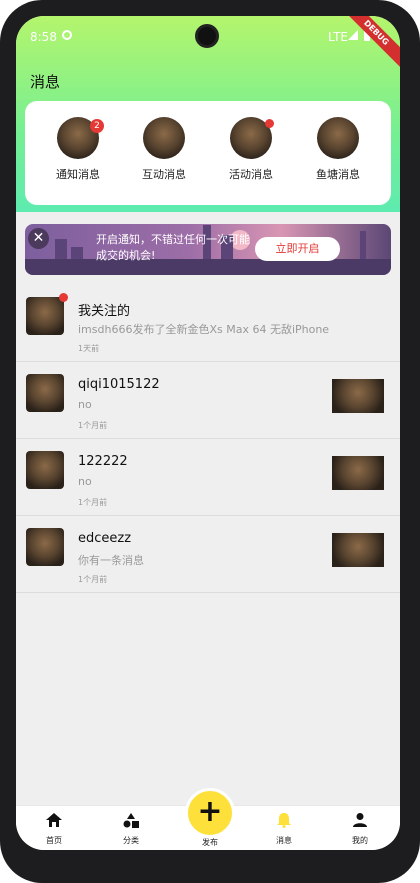  Describe the element at coordinates (338, 37) in the screenshot. I see `network-label: LTE` at that location.